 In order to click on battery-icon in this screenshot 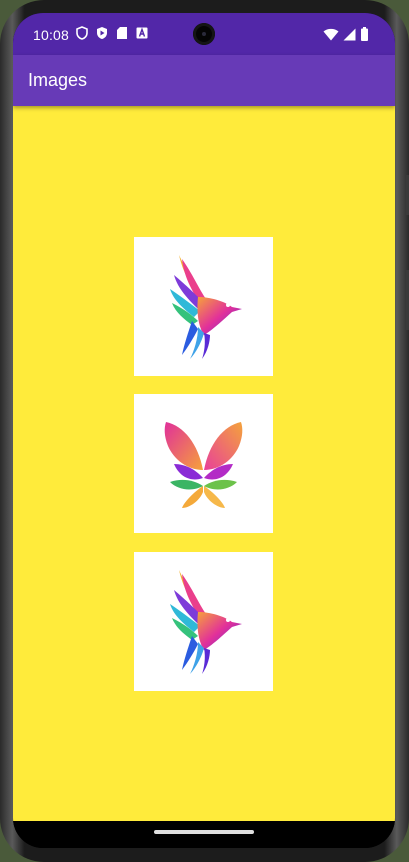, I will do `click(364, 34)`.